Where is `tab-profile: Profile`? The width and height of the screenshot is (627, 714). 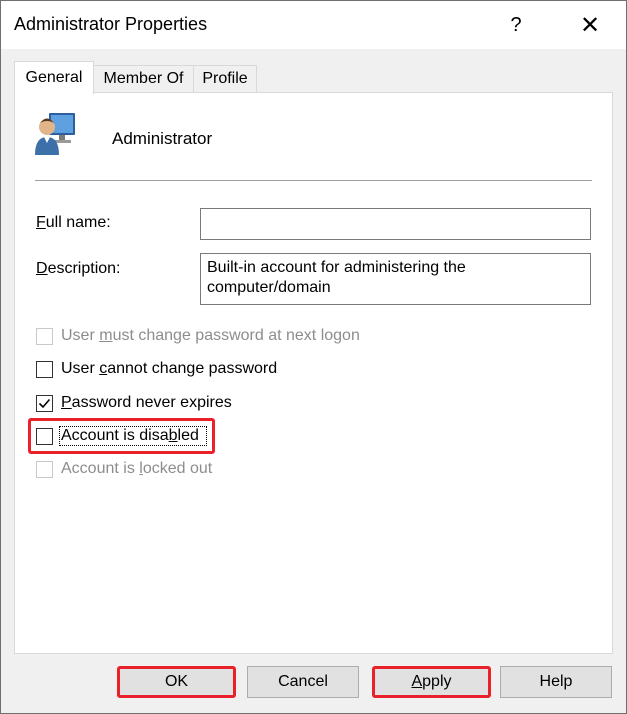 tab-profile: Profile is located at coordinates (225, 78).